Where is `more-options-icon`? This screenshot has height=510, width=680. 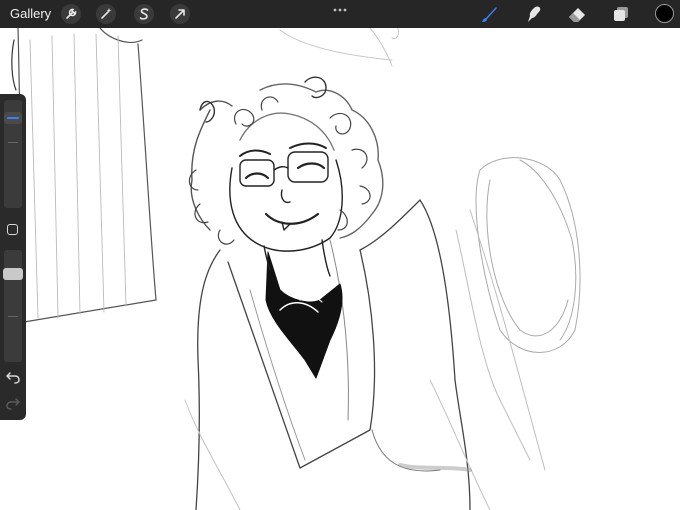 more-options-icon is located at coordinates (340, 7).